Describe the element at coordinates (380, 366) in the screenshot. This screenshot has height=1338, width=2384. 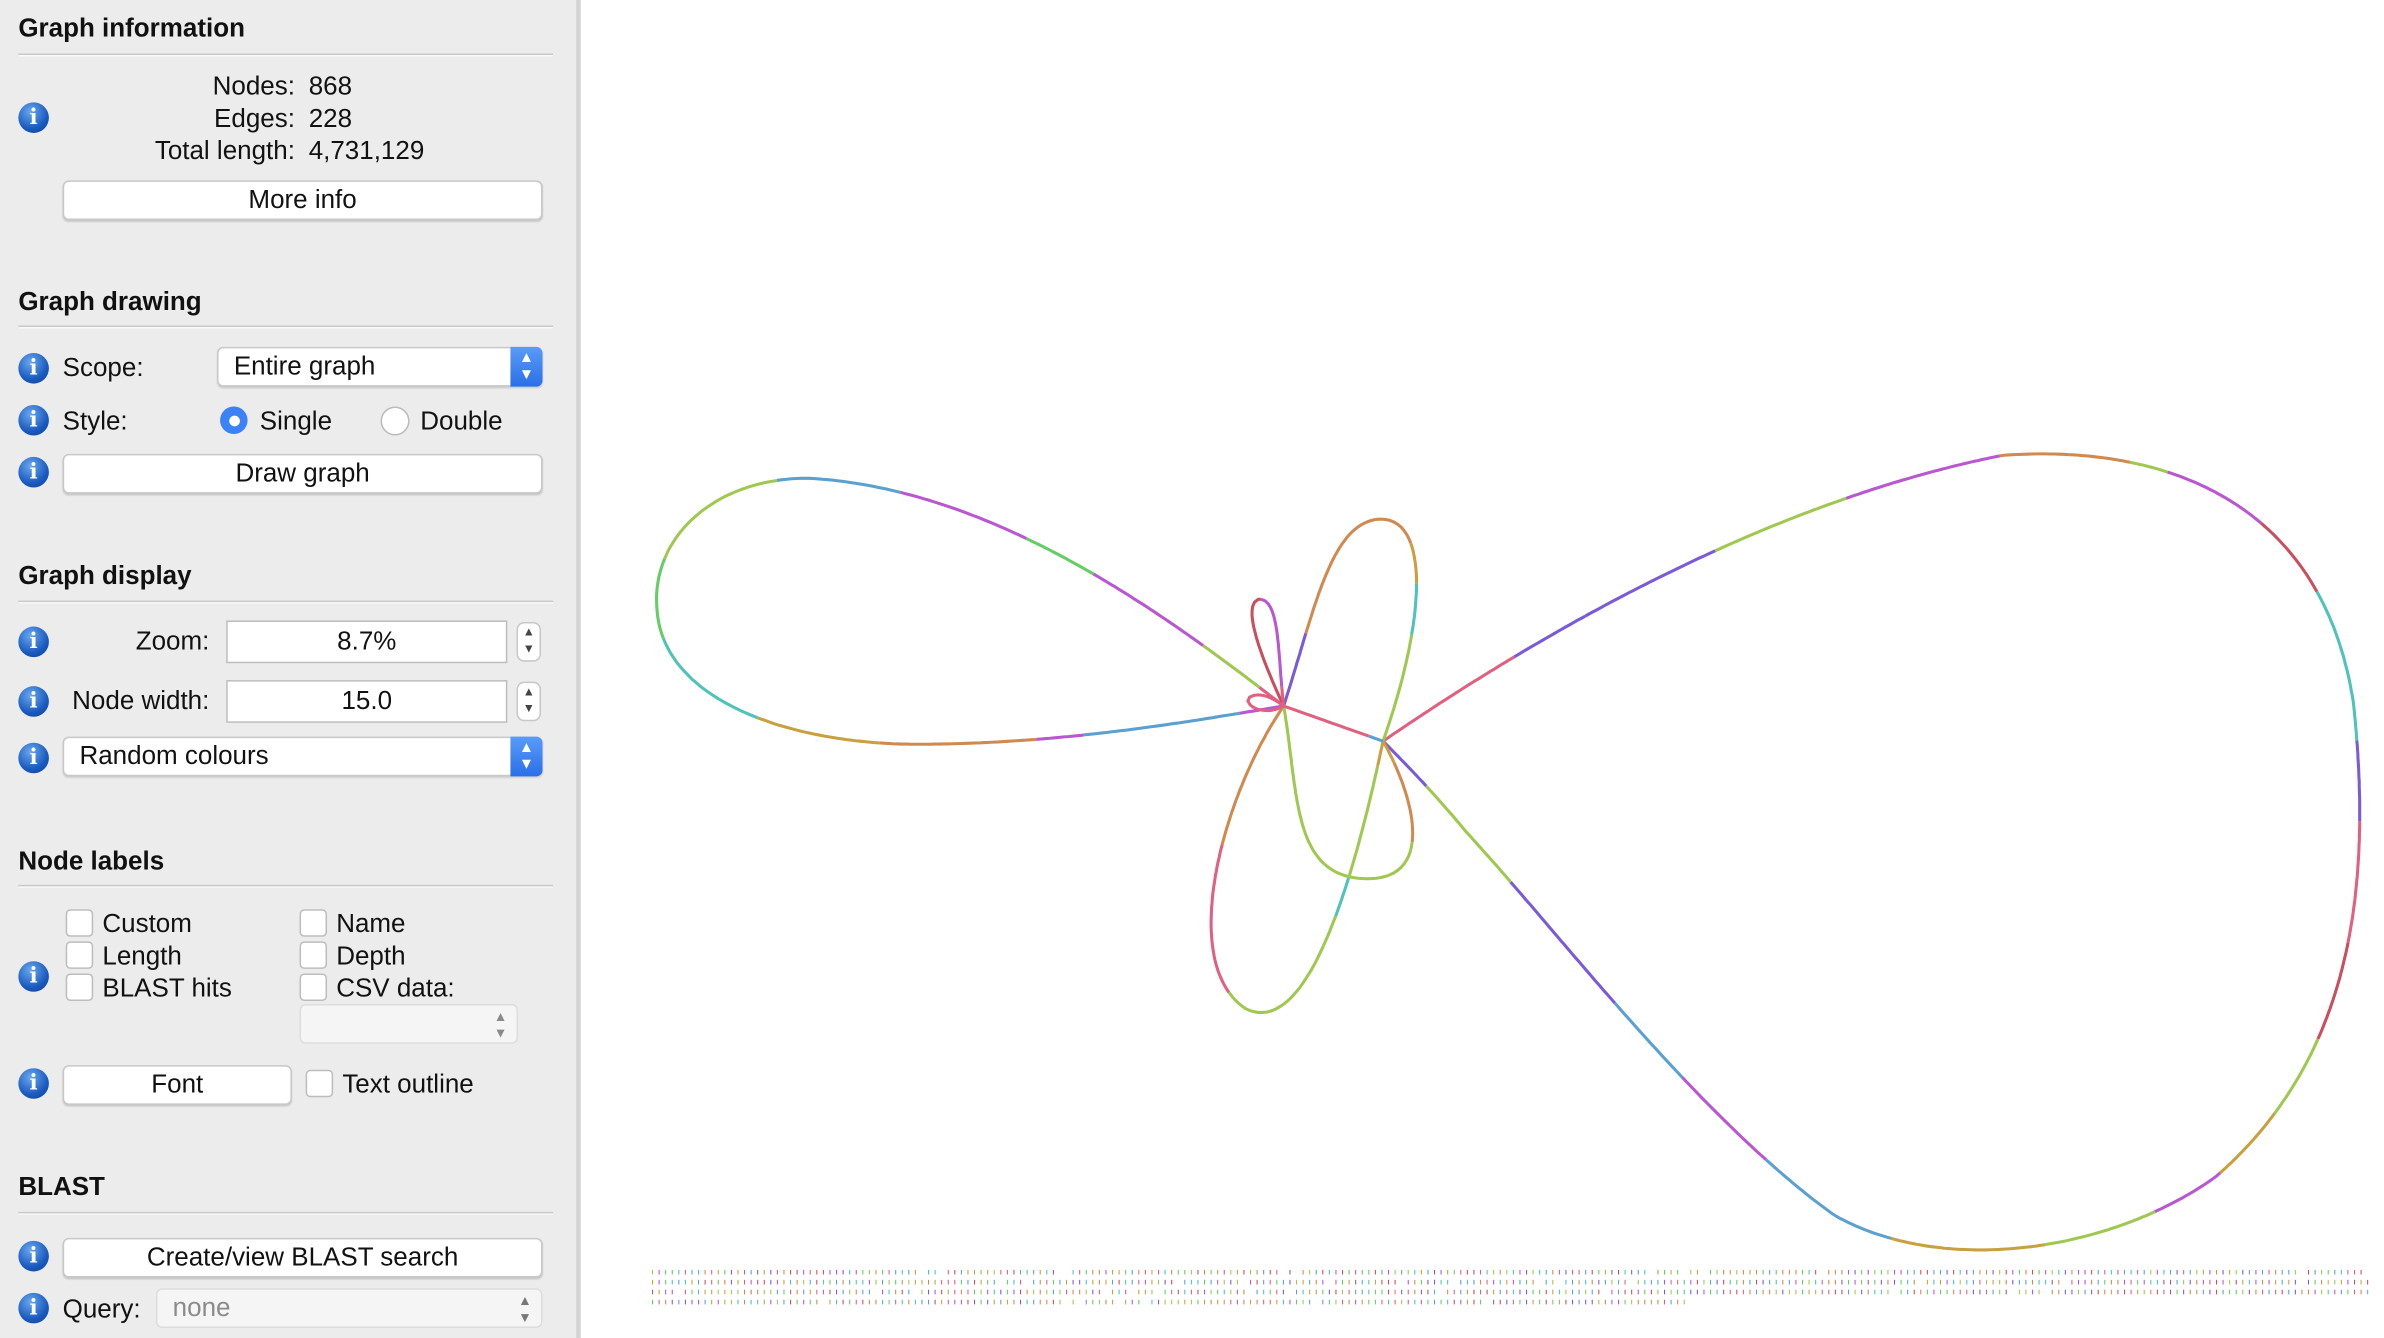
I see `scope-select: Entire graph ▲ ▼` at that location.